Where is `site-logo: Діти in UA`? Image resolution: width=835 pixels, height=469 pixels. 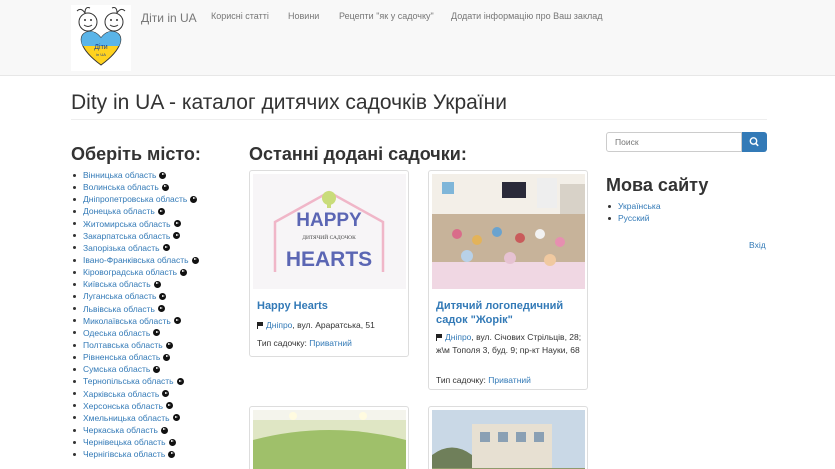
site-logo: Діти in UA is located at coordinates (101, 38).